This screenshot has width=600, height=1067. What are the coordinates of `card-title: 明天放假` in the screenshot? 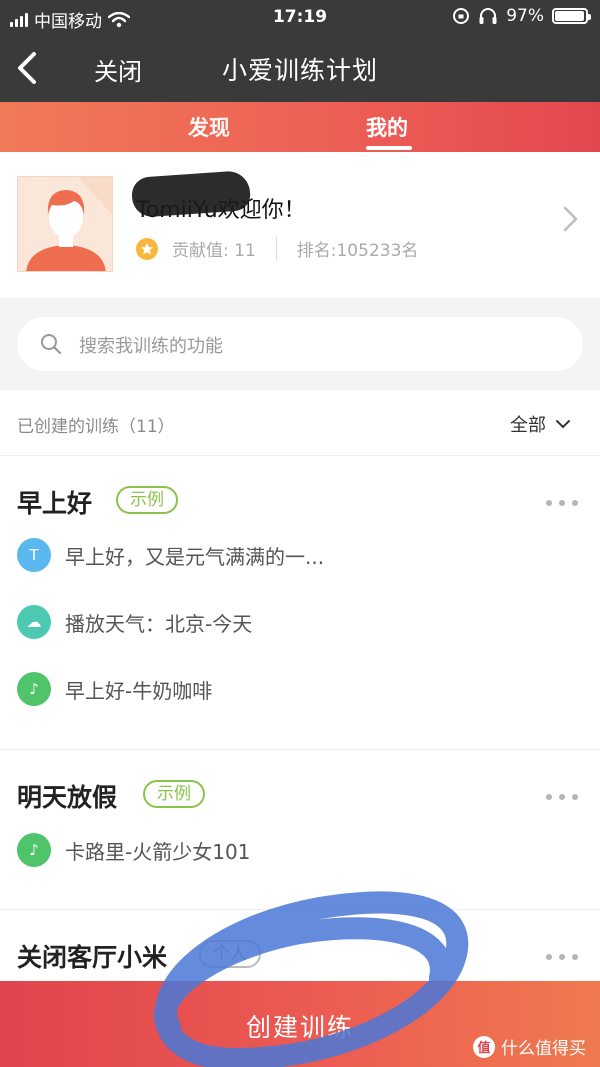 It's located at (67, 797).